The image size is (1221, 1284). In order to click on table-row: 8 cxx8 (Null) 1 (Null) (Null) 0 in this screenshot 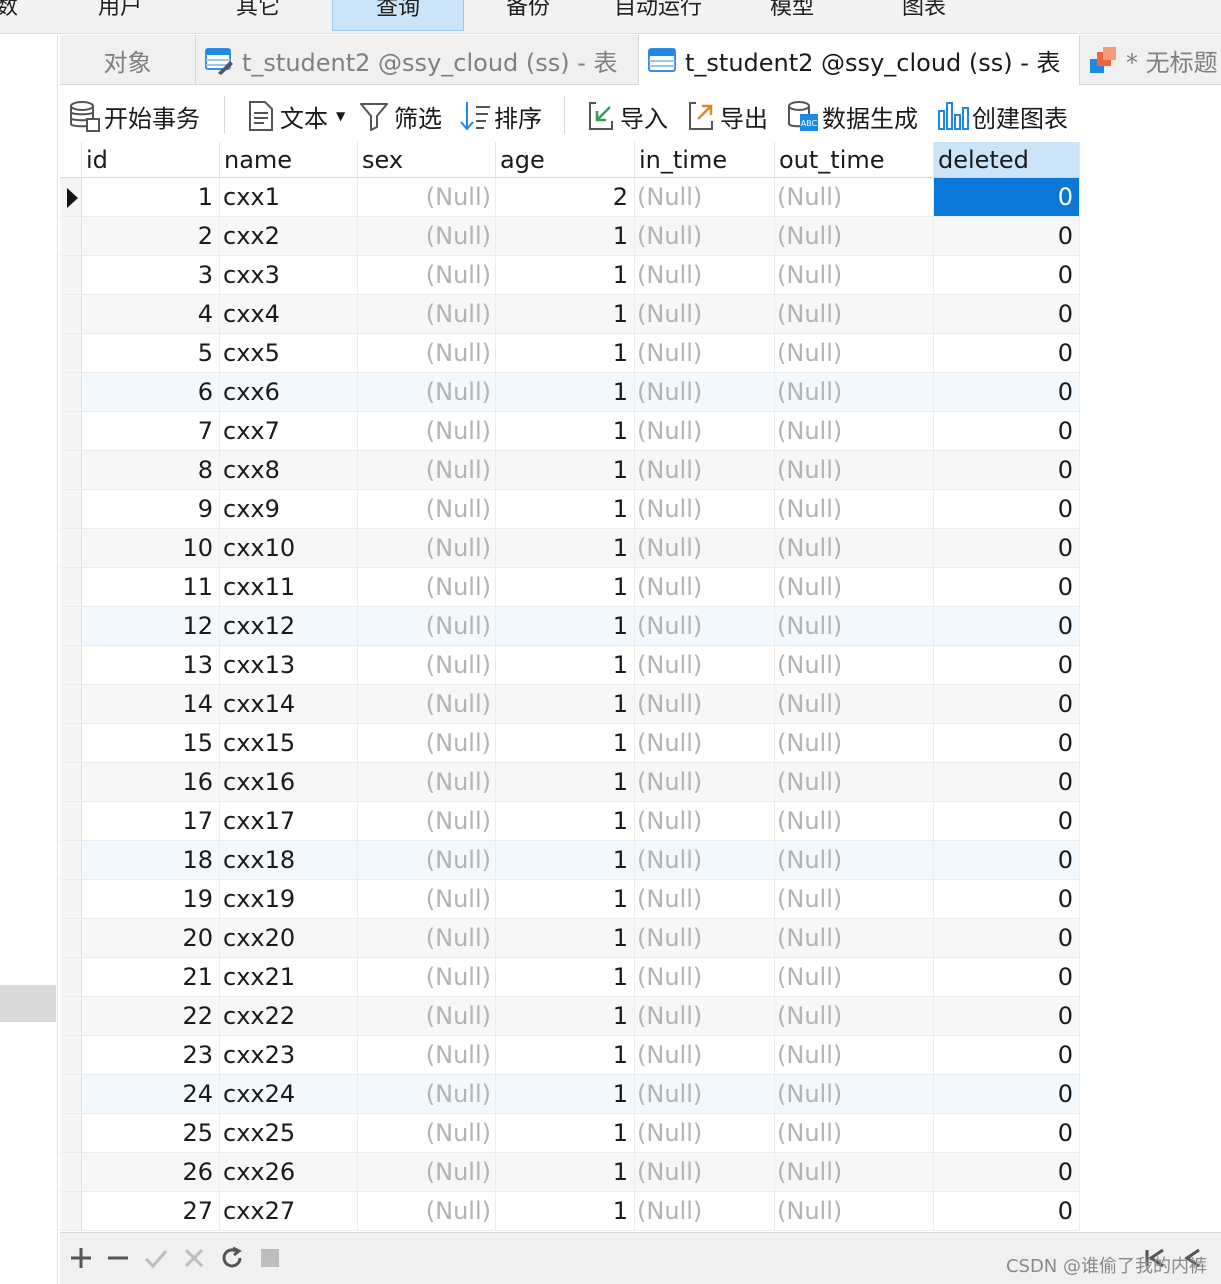, I will do `click(570, 470)`.